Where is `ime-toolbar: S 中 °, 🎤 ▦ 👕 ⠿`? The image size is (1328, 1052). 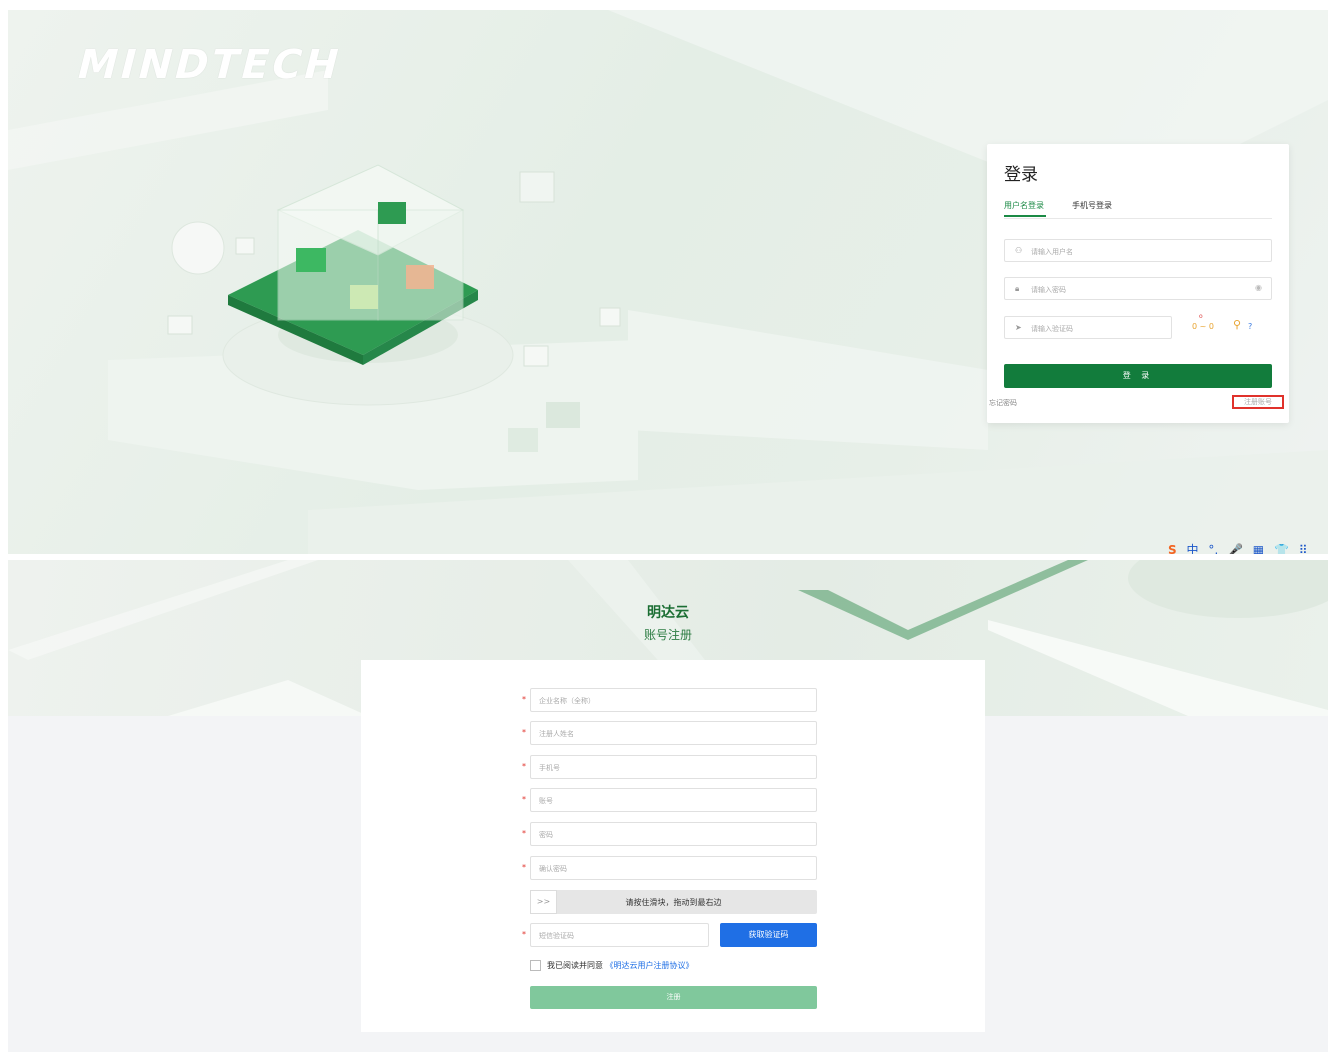 ime-toolbar: S 中 °, 🎤 ▦ 👕 ⠿ is located at coordinates (1241, 547).